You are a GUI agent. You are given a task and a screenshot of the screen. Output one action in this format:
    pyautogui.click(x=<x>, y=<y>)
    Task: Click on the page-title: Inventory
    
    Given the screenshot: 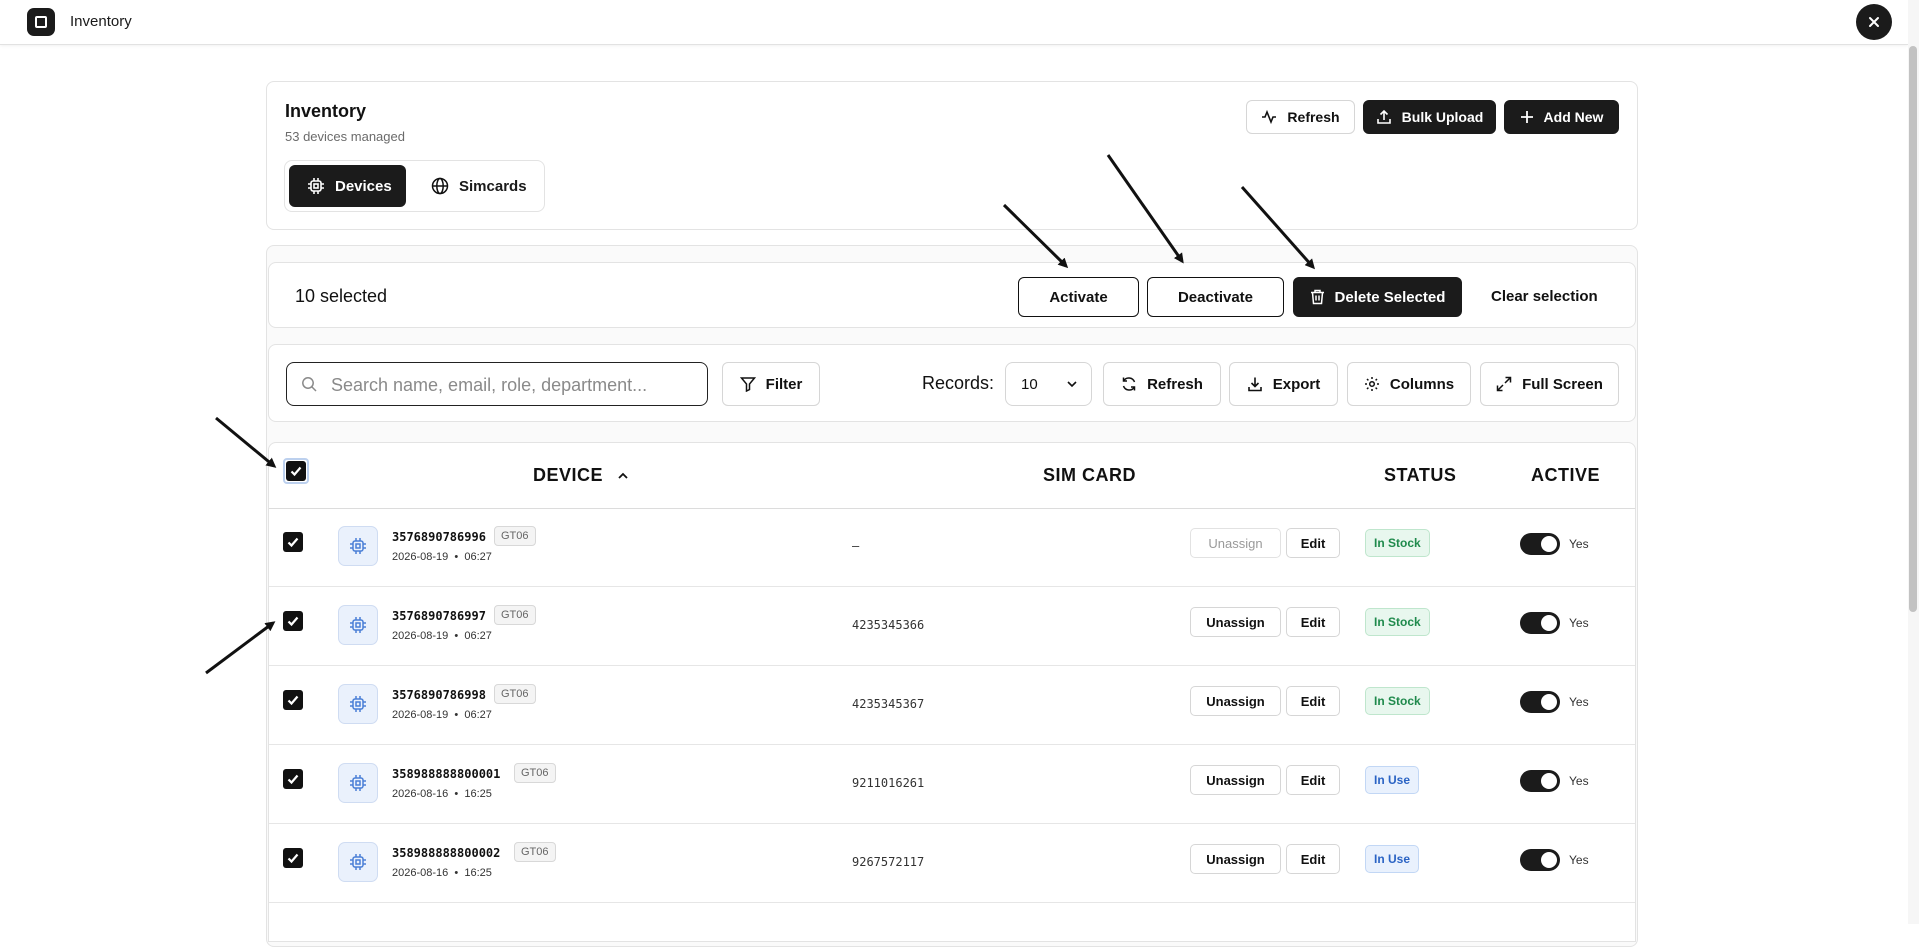 What is the action you would take?
    pyautogui.click(x=326, y=111)
    